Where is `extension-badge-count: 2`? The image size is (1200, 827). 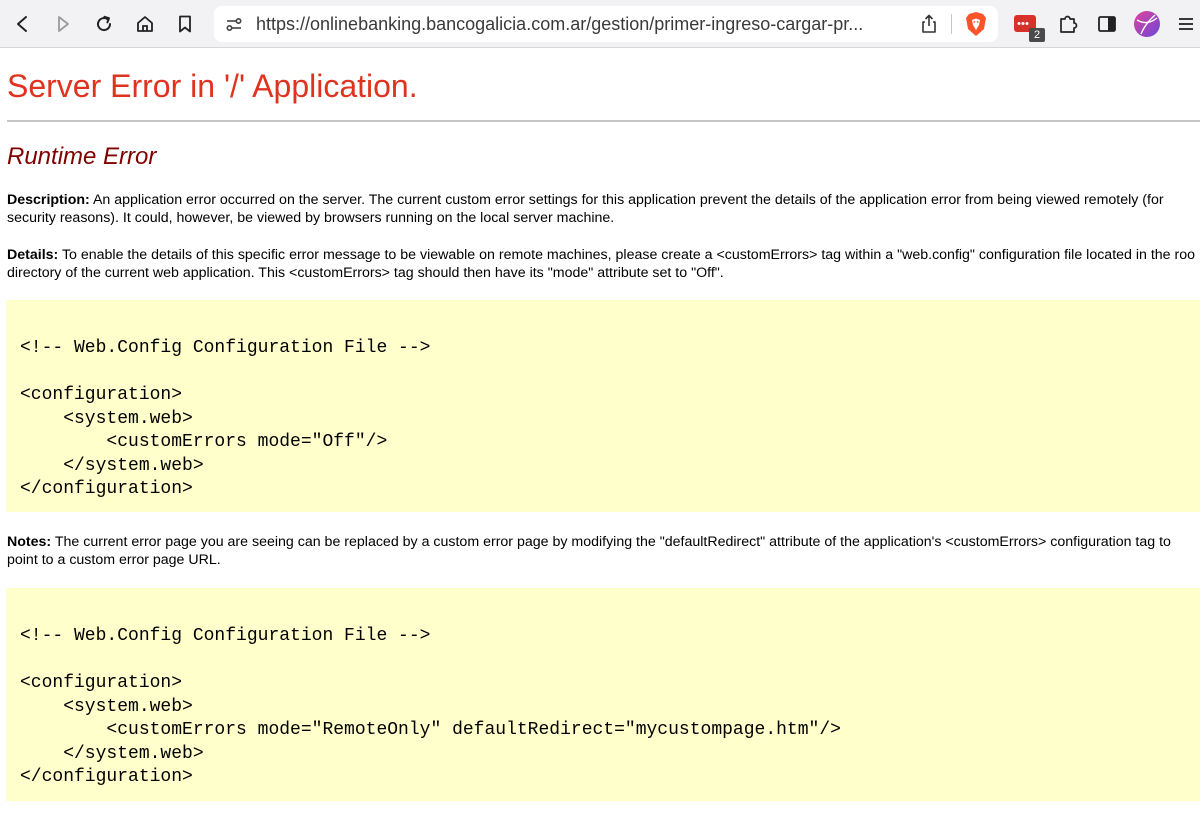
extension-badge-count: 2 is located at coordinates (1037, 35).